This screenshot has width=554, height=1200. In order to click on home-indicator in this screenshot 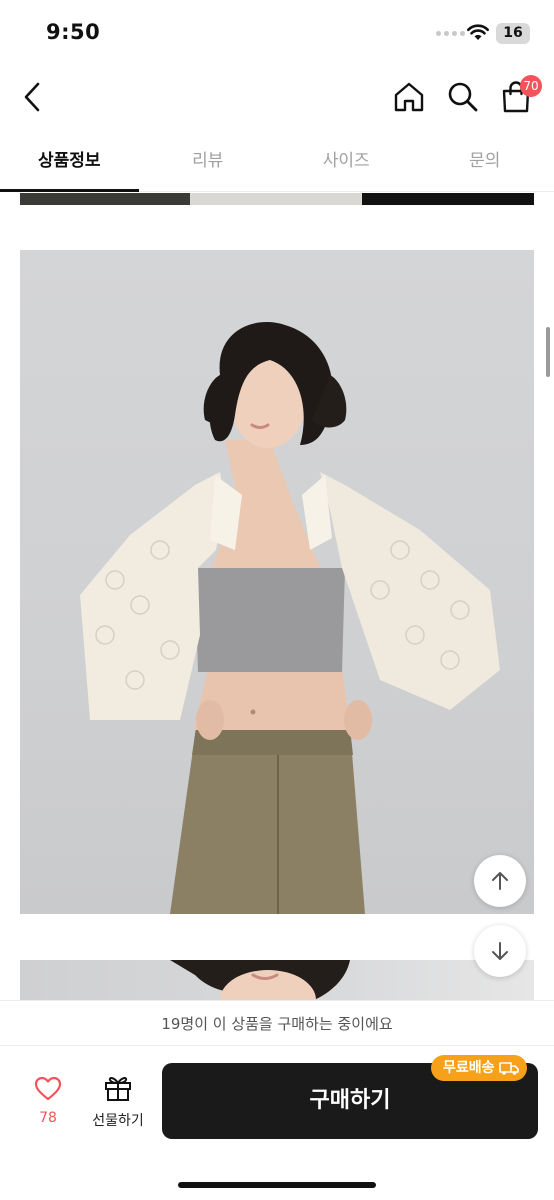, I will do `click(277, 1185)`.